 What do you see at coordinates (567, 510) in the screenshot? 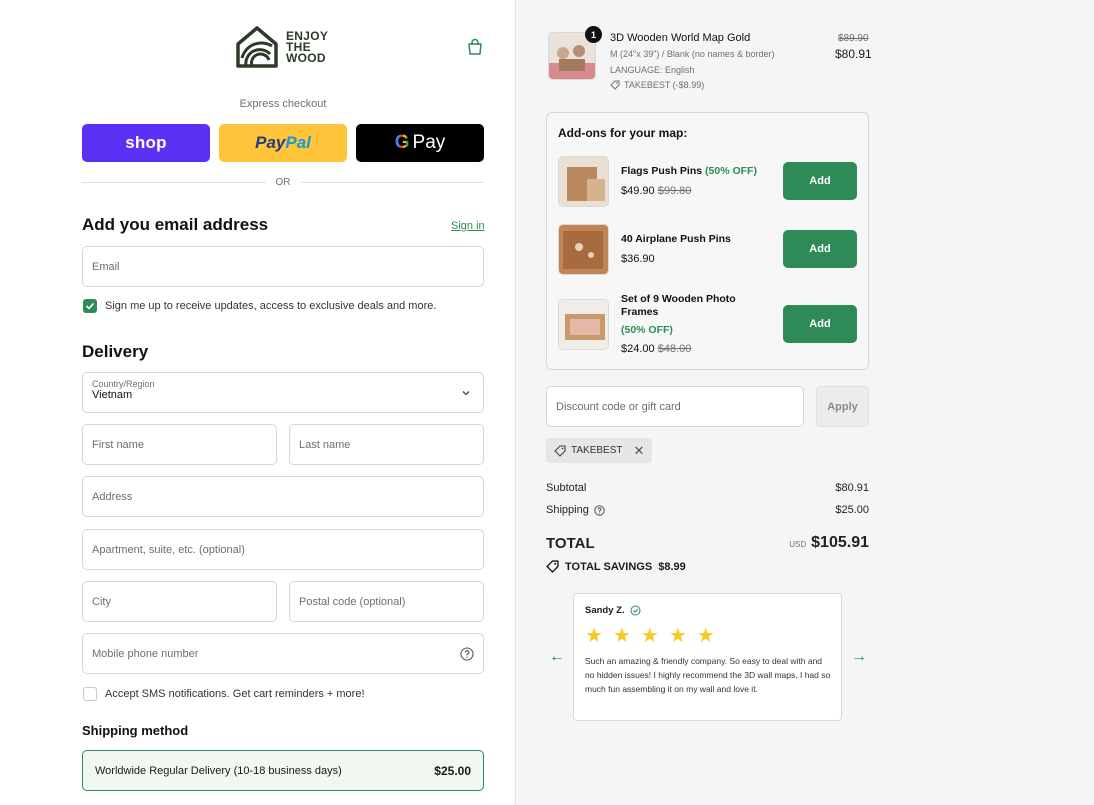
I see `shipping-label: Shipping` at bounding box center [567, 510].